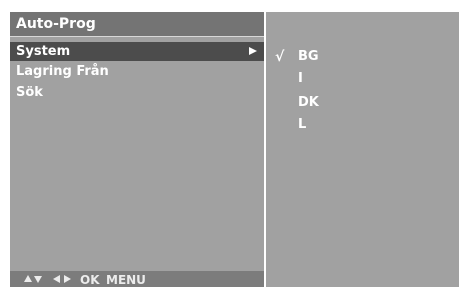  What do you see at coordinates (137, 24) in the screenshot?
I see `menu-title-bar: Auto-Prog` at bounding box center [137, 24].